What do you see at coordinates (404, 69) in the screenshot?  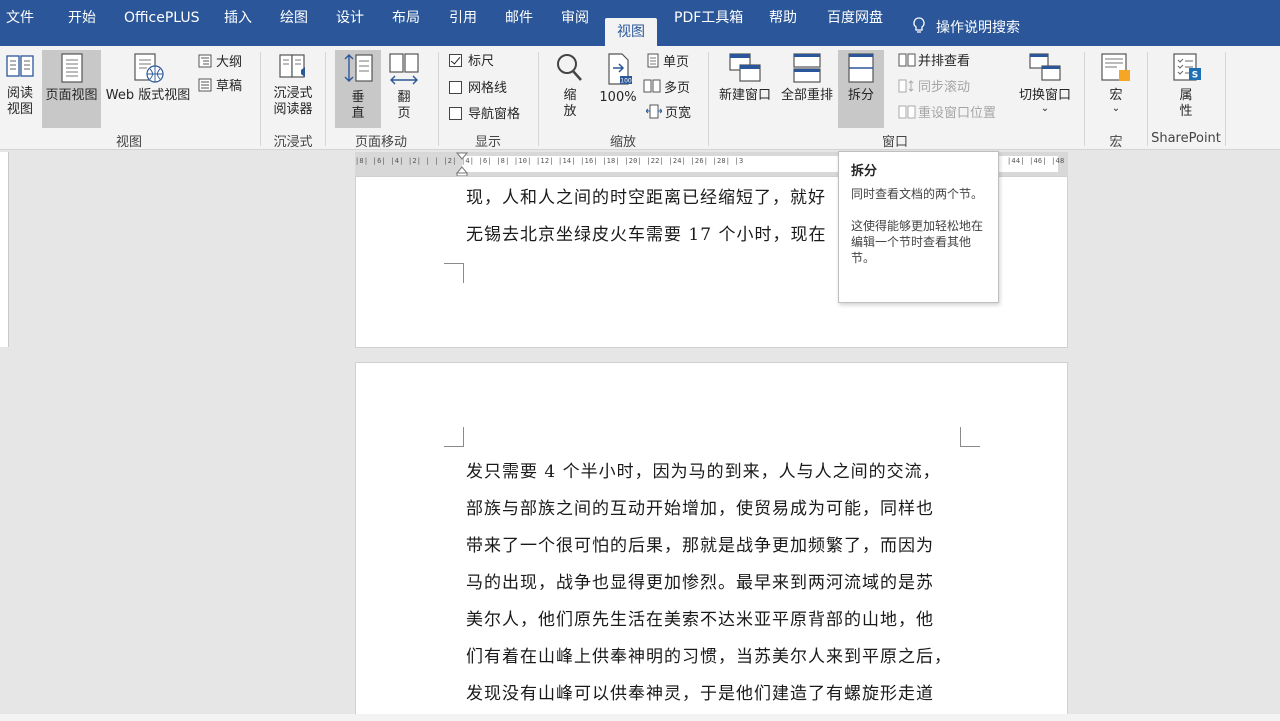 I see `side-to-side-icon` at bounding box center [404, 69].